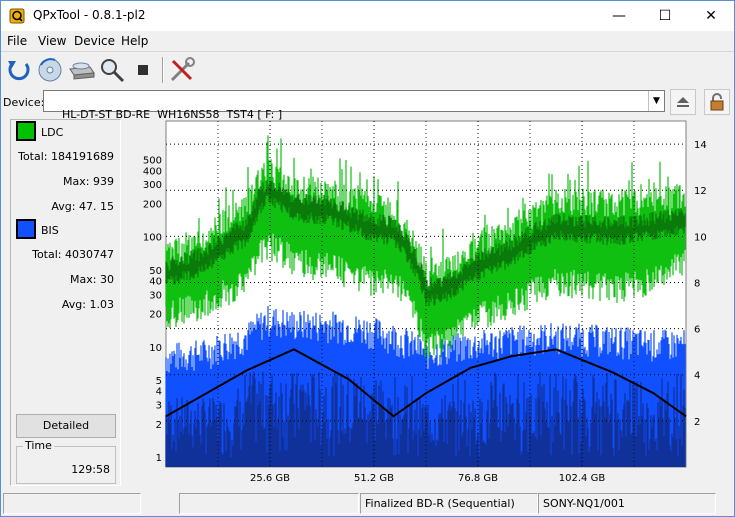 The height and width of the screenshot is (517, 735). What do you see at coordinates (182, 70) in the screenshot?
I see `settings-tools-icon` at bounding box center [182, 70].